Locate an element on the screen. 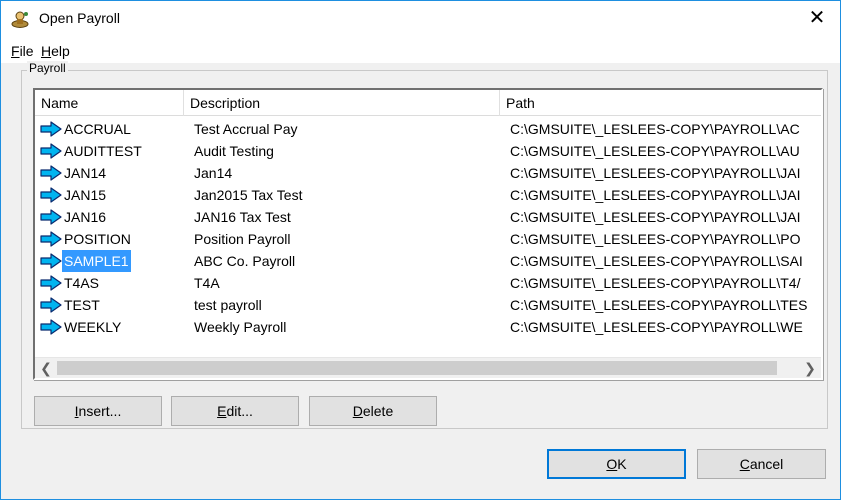 The width and height of the screenshot is (841, 500). cancel-button: Cancel is located at coordinates (761, 464).